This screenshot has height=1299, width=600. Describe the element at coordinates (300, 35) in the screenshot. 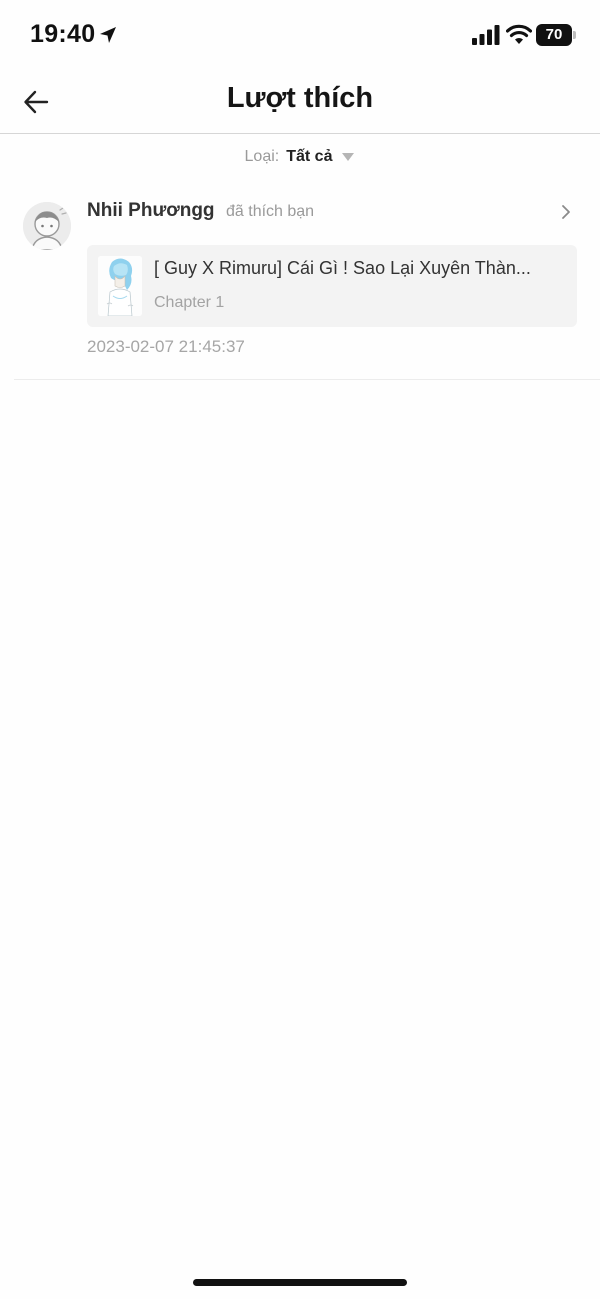

I see `status-bar: 19:40 70` at that location.